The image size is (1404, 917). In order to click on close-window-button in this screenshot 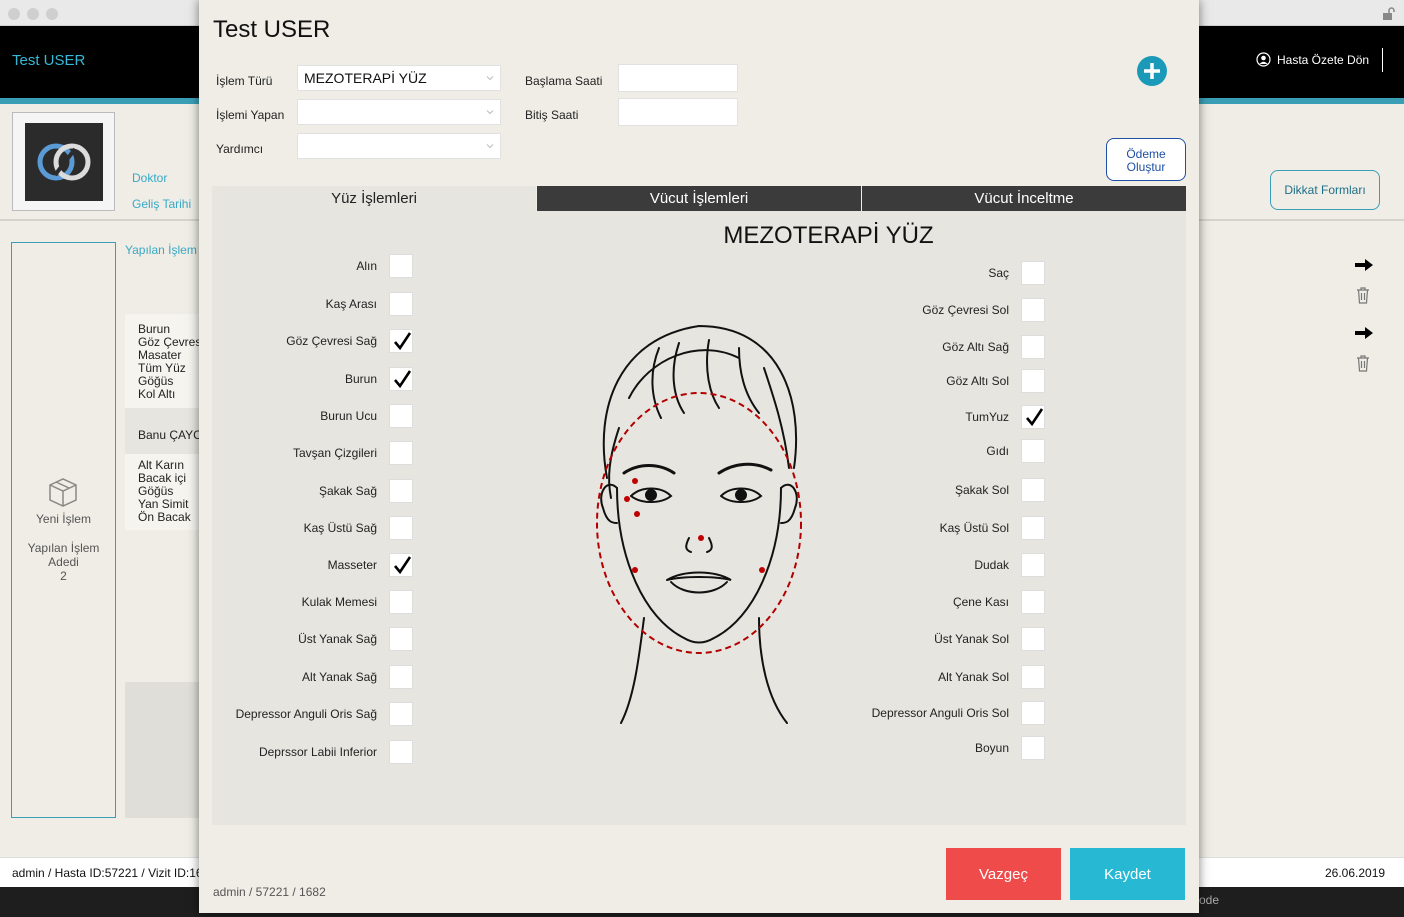, I will do `click(14, 14)`.